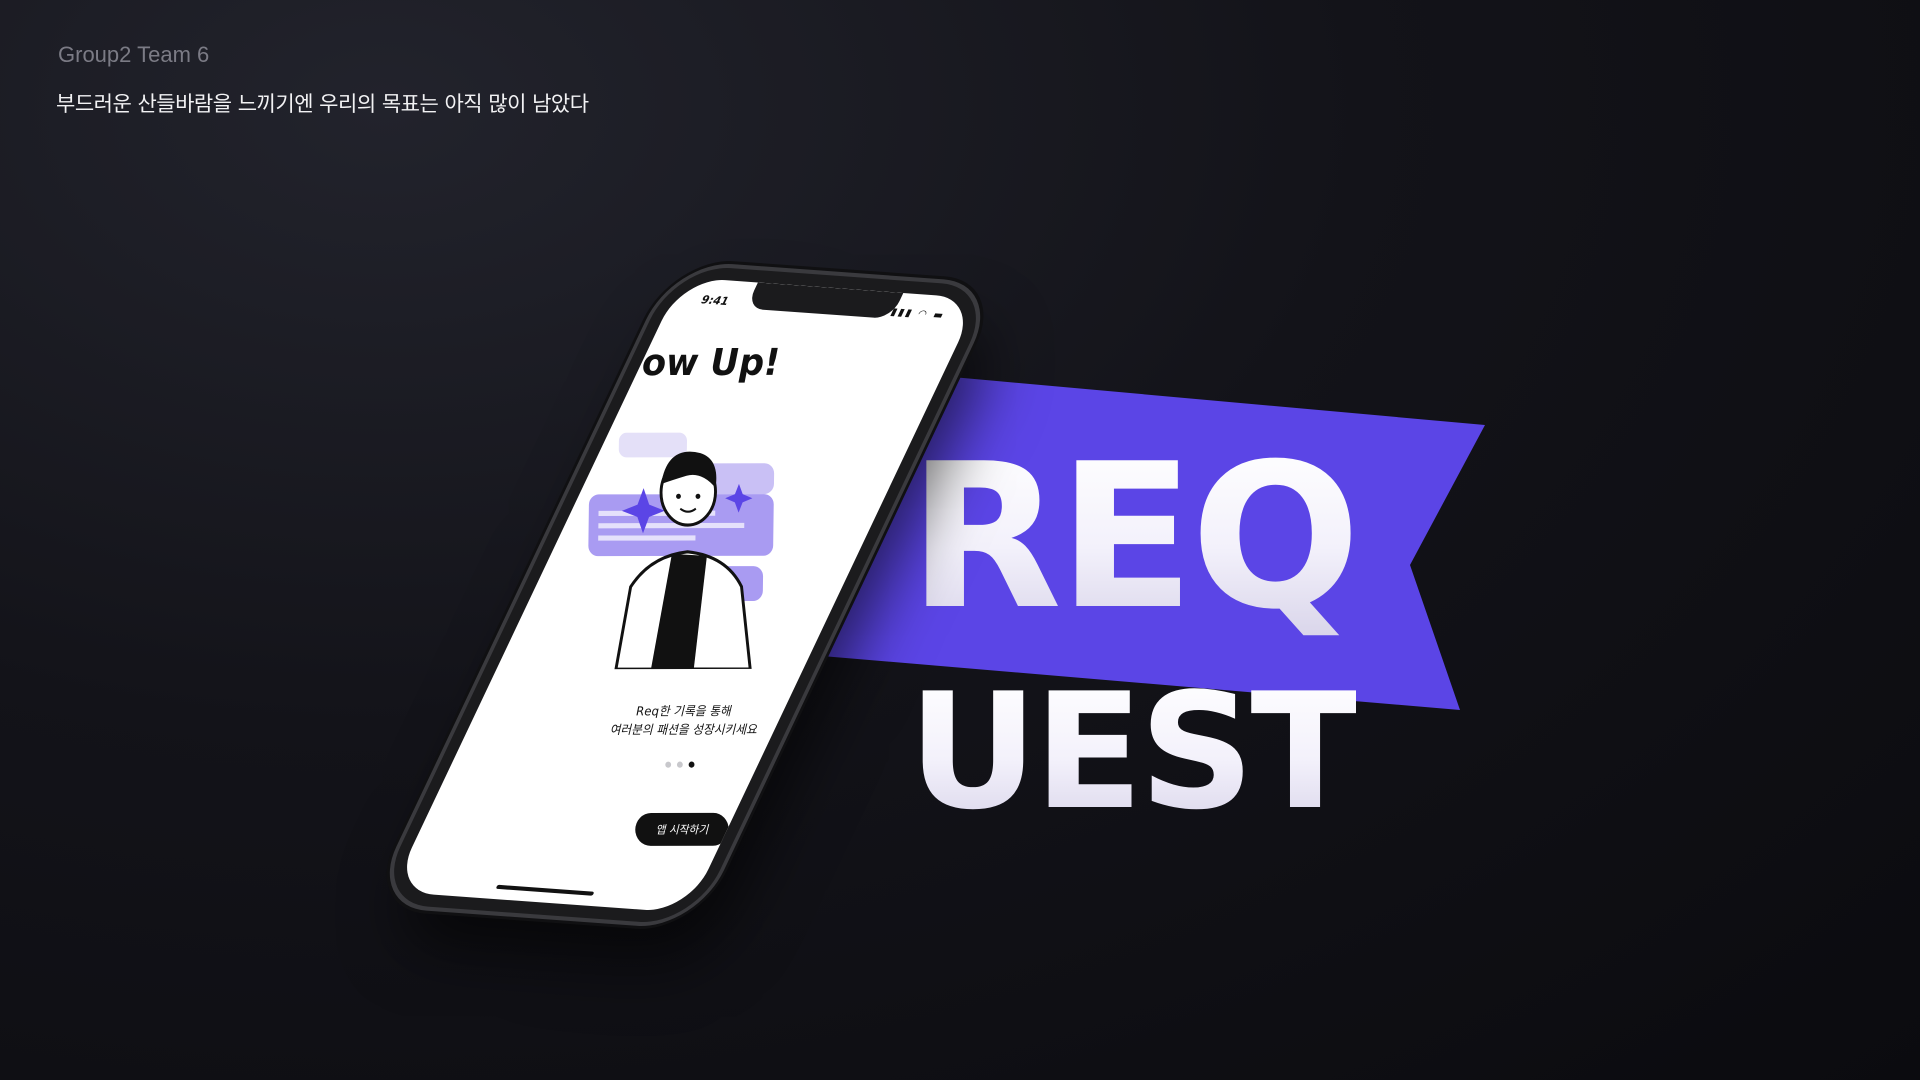 This screenshot has width=1920, height=1080. What do you see at coordinates (682, 829) in the screenshot?
I see `start-app-button: 앱 시작하기` at bounding box center [682, 829].